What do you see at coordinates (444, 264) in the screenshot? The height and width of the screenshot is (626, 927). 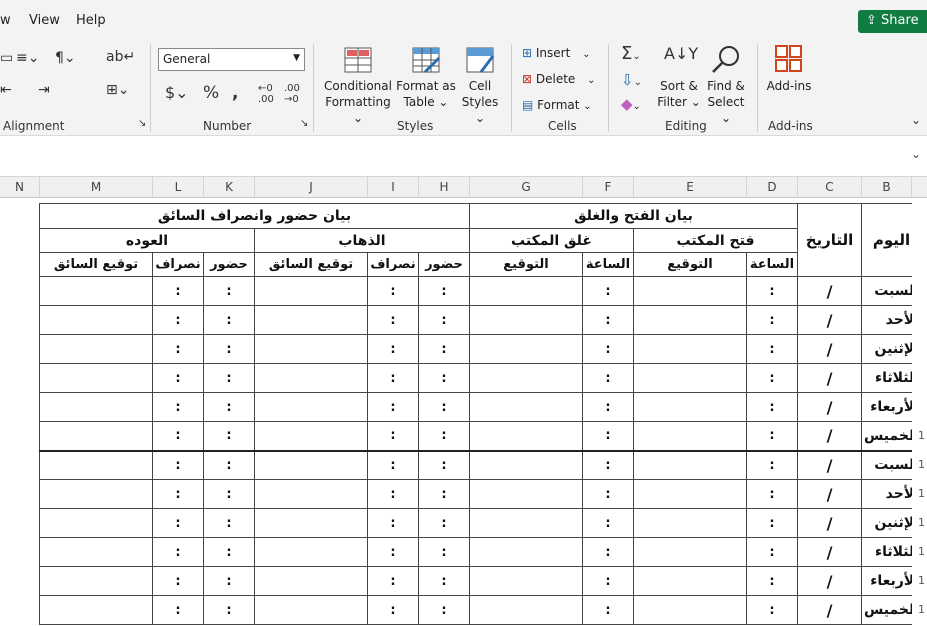 I see `going-attend-header: حضور` at bounding box center [444, 264].